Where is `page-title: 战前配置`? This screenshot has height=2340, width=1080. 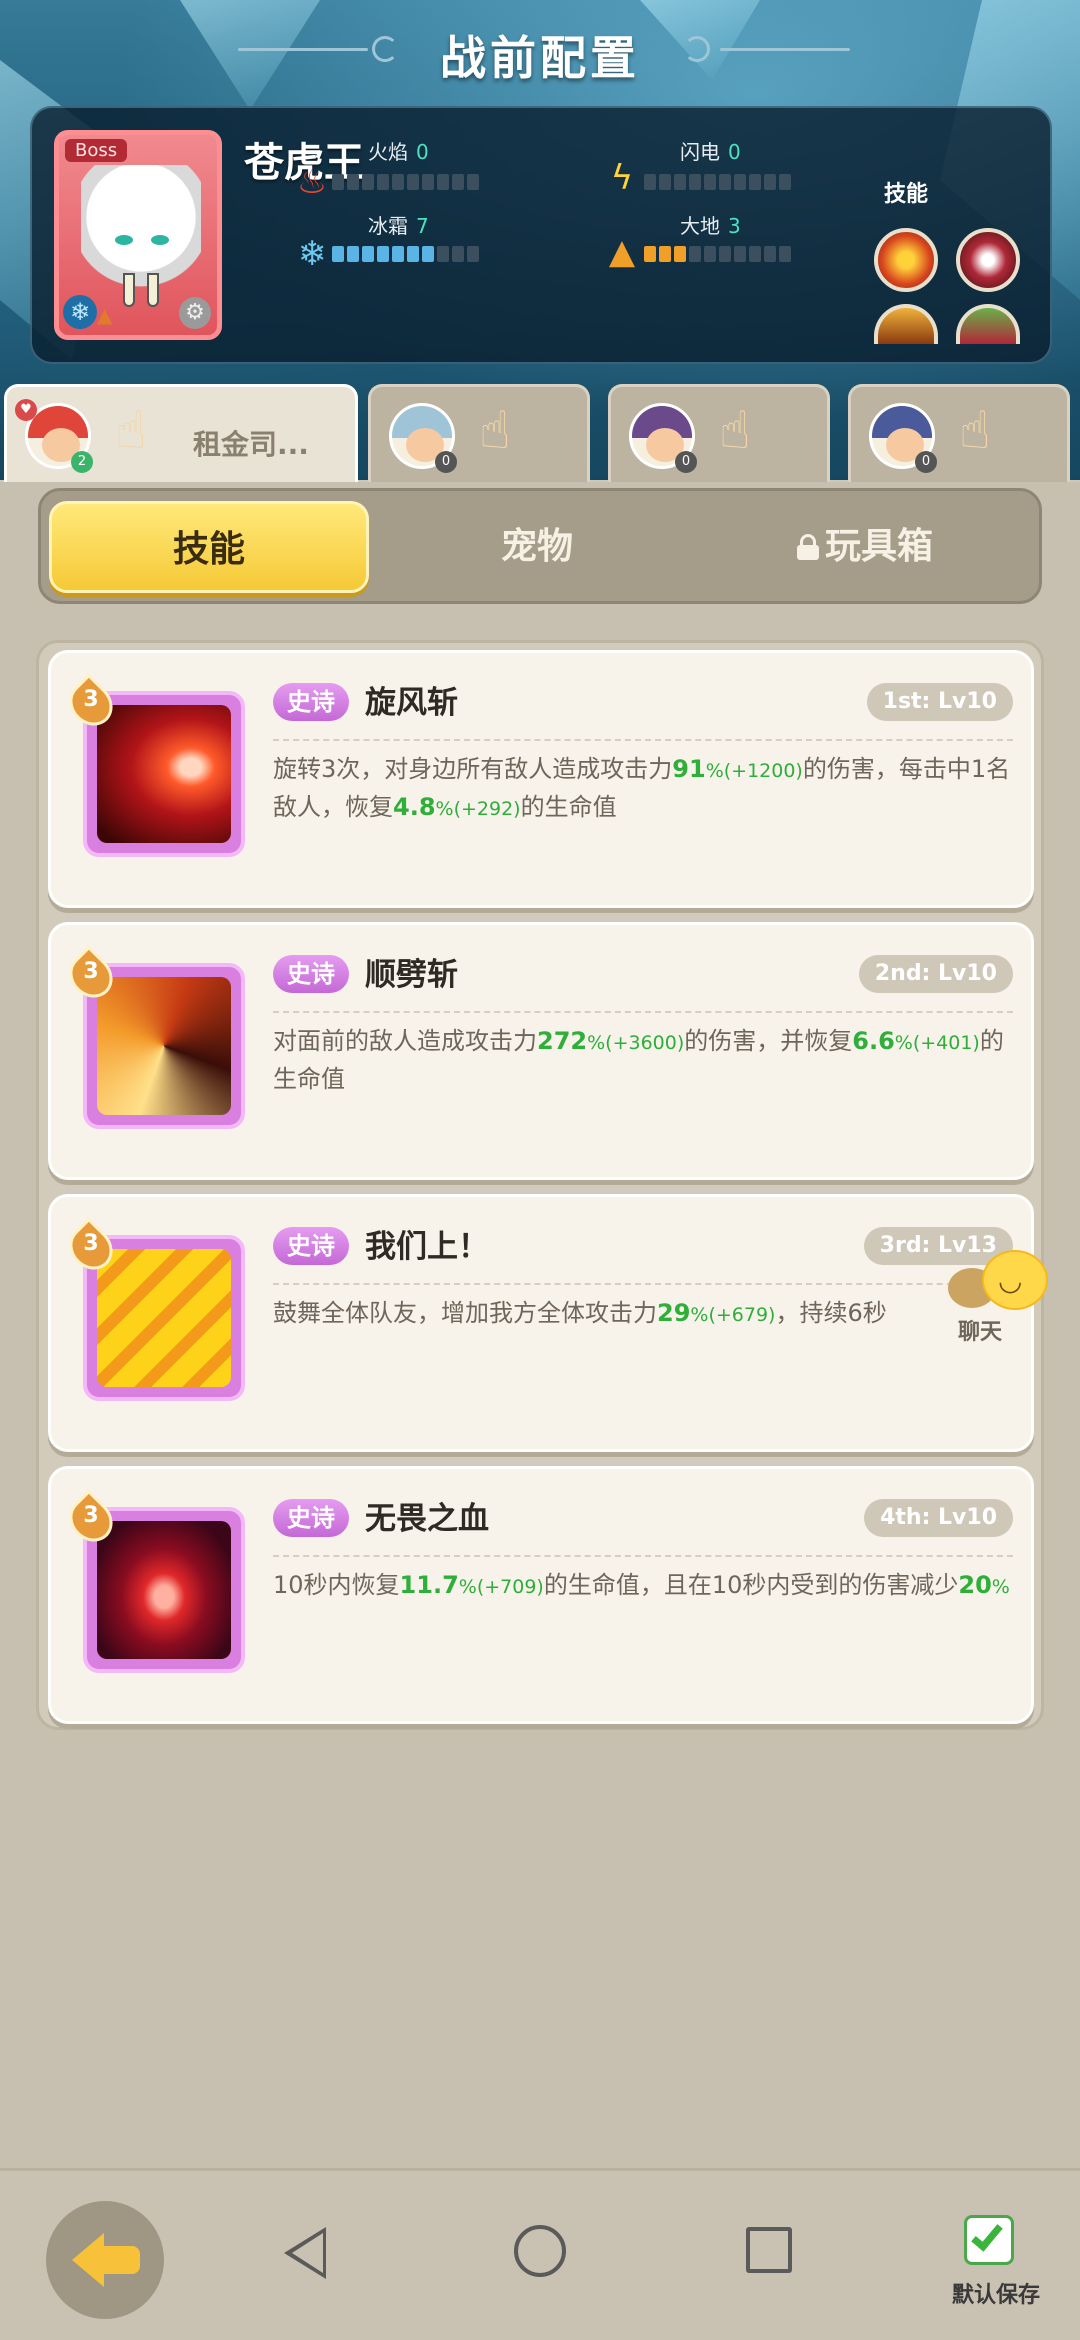 page-title: 战前配置 is located at coordinates (540, 58).